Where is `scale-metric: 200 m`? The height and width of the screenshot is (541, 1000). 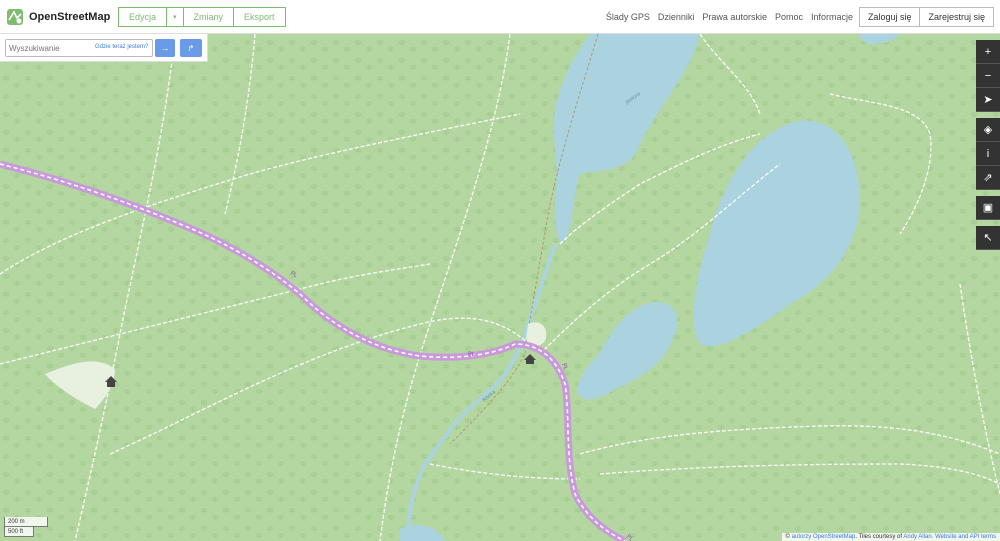
scale-metric: 200 m is located at coordinates (26, 522).